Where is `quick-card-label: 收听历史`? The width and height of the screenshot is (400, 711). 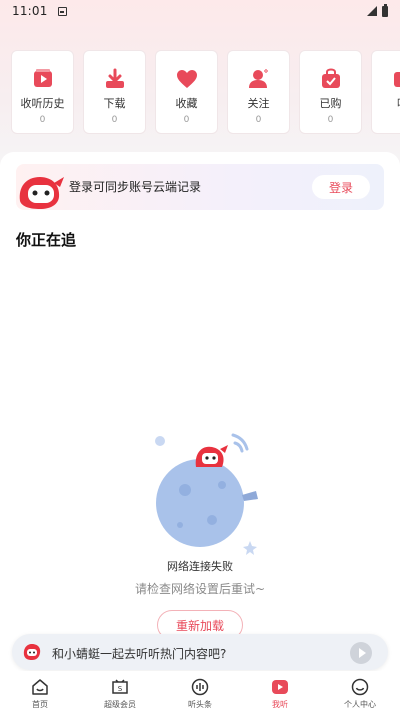 quick-card-label: 收听历史 is located at coordinates (42, 103).